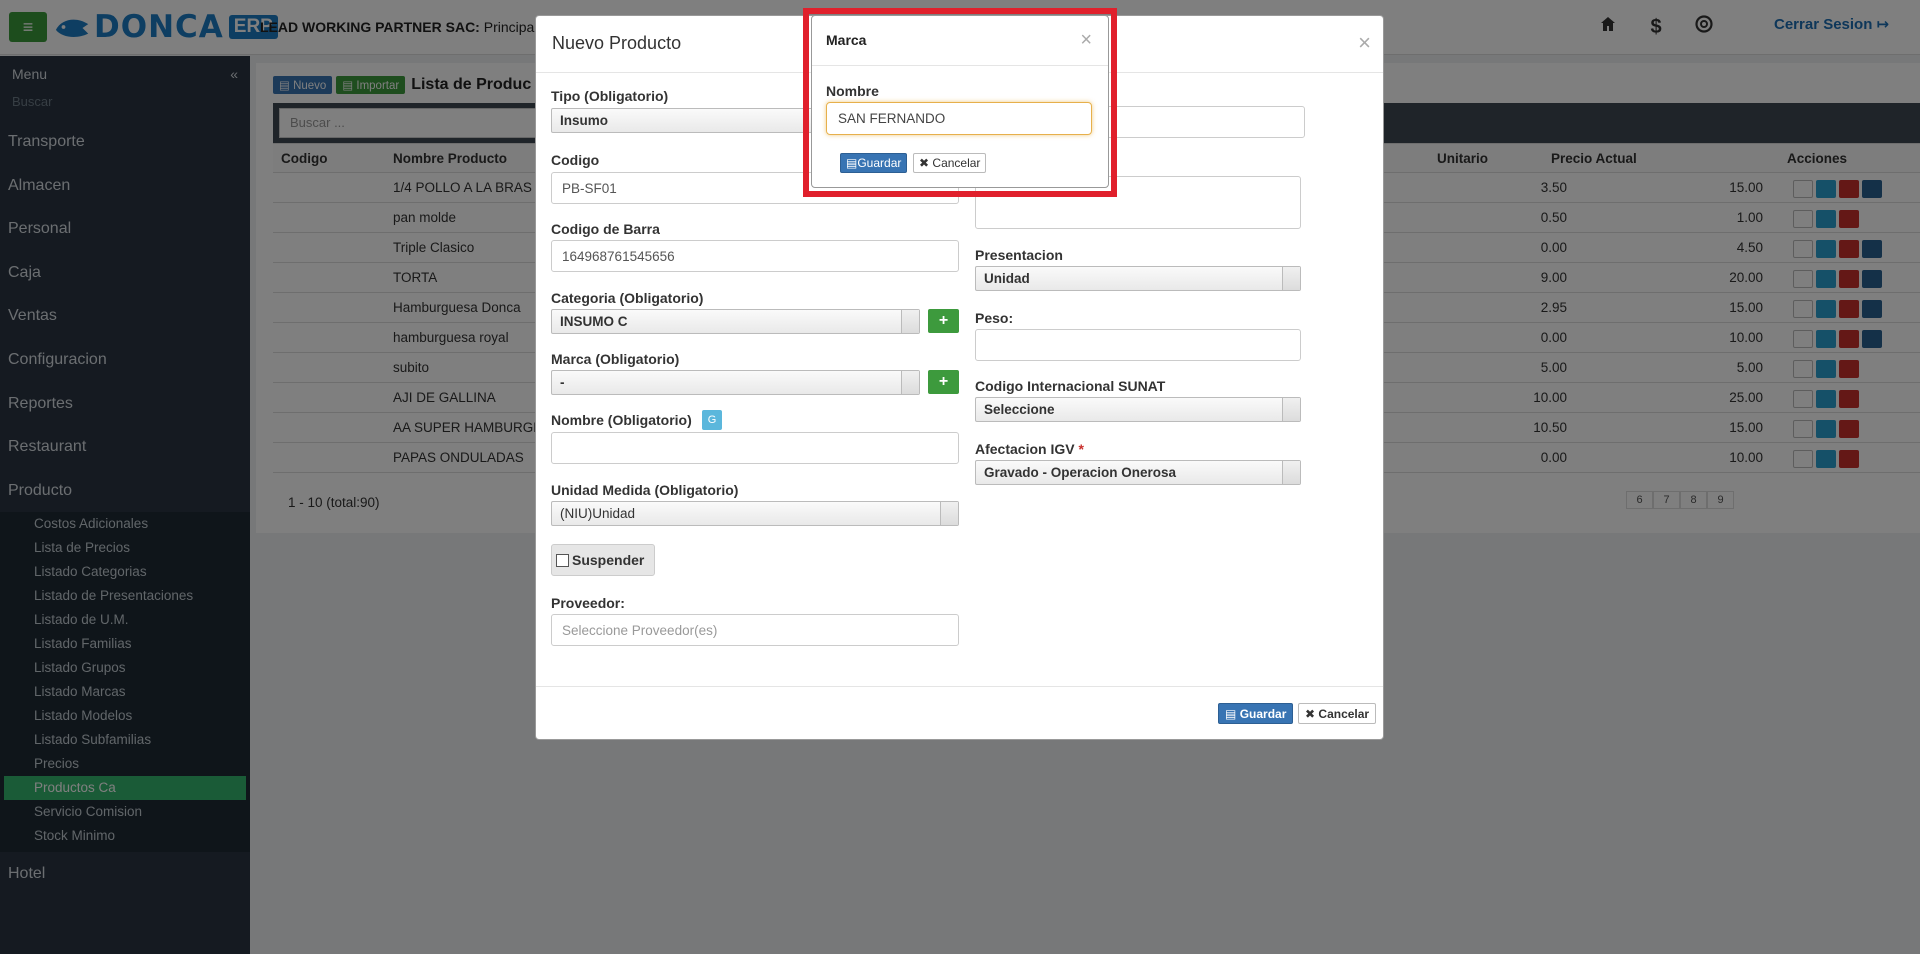  Describe the element at coordinates (994, 318) in the screenshot. I see `peso-label: Peso:` at that location.